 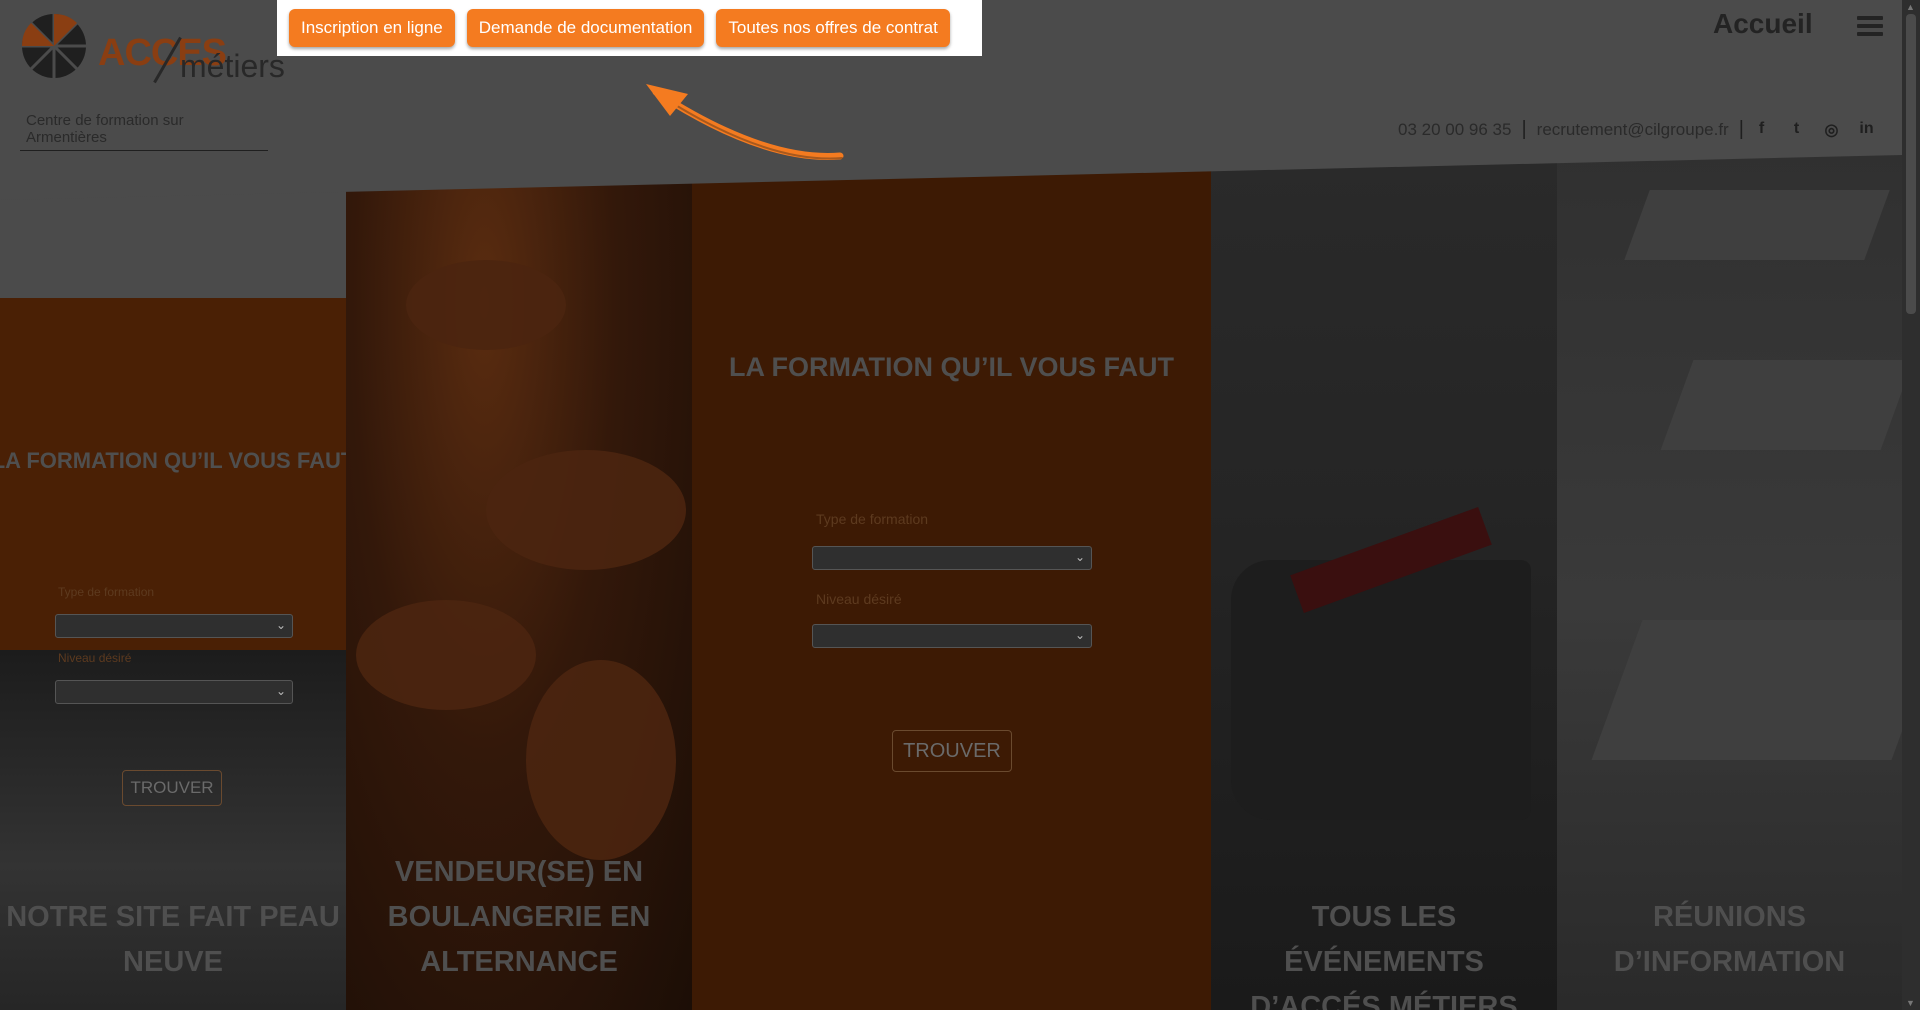 What do you see at coordinates (1831, 130) in the screenshot?
I see `instagram-icon: ◎` at bounding box center [1831, 130].